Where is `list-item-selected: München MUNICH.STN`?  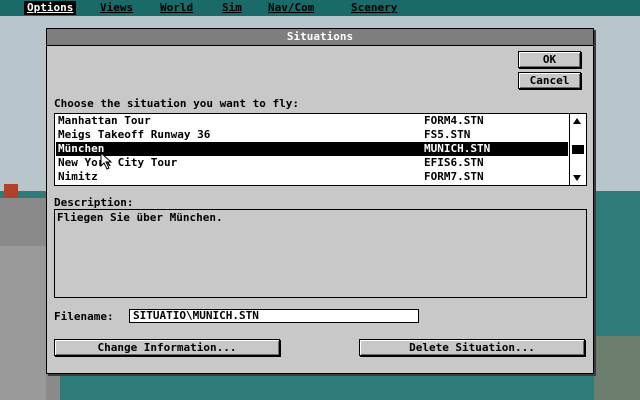
list-item-selected: München MUNICH.STN is located at coordinates (312, 149).